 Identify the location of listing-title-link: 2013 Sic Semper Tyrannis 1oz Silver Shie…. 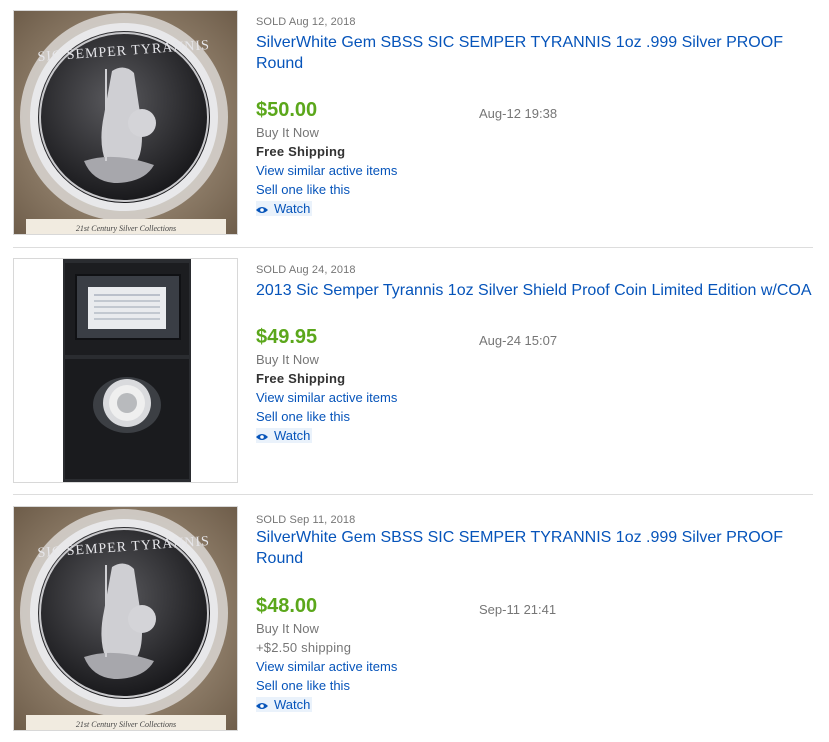
(541, 290).